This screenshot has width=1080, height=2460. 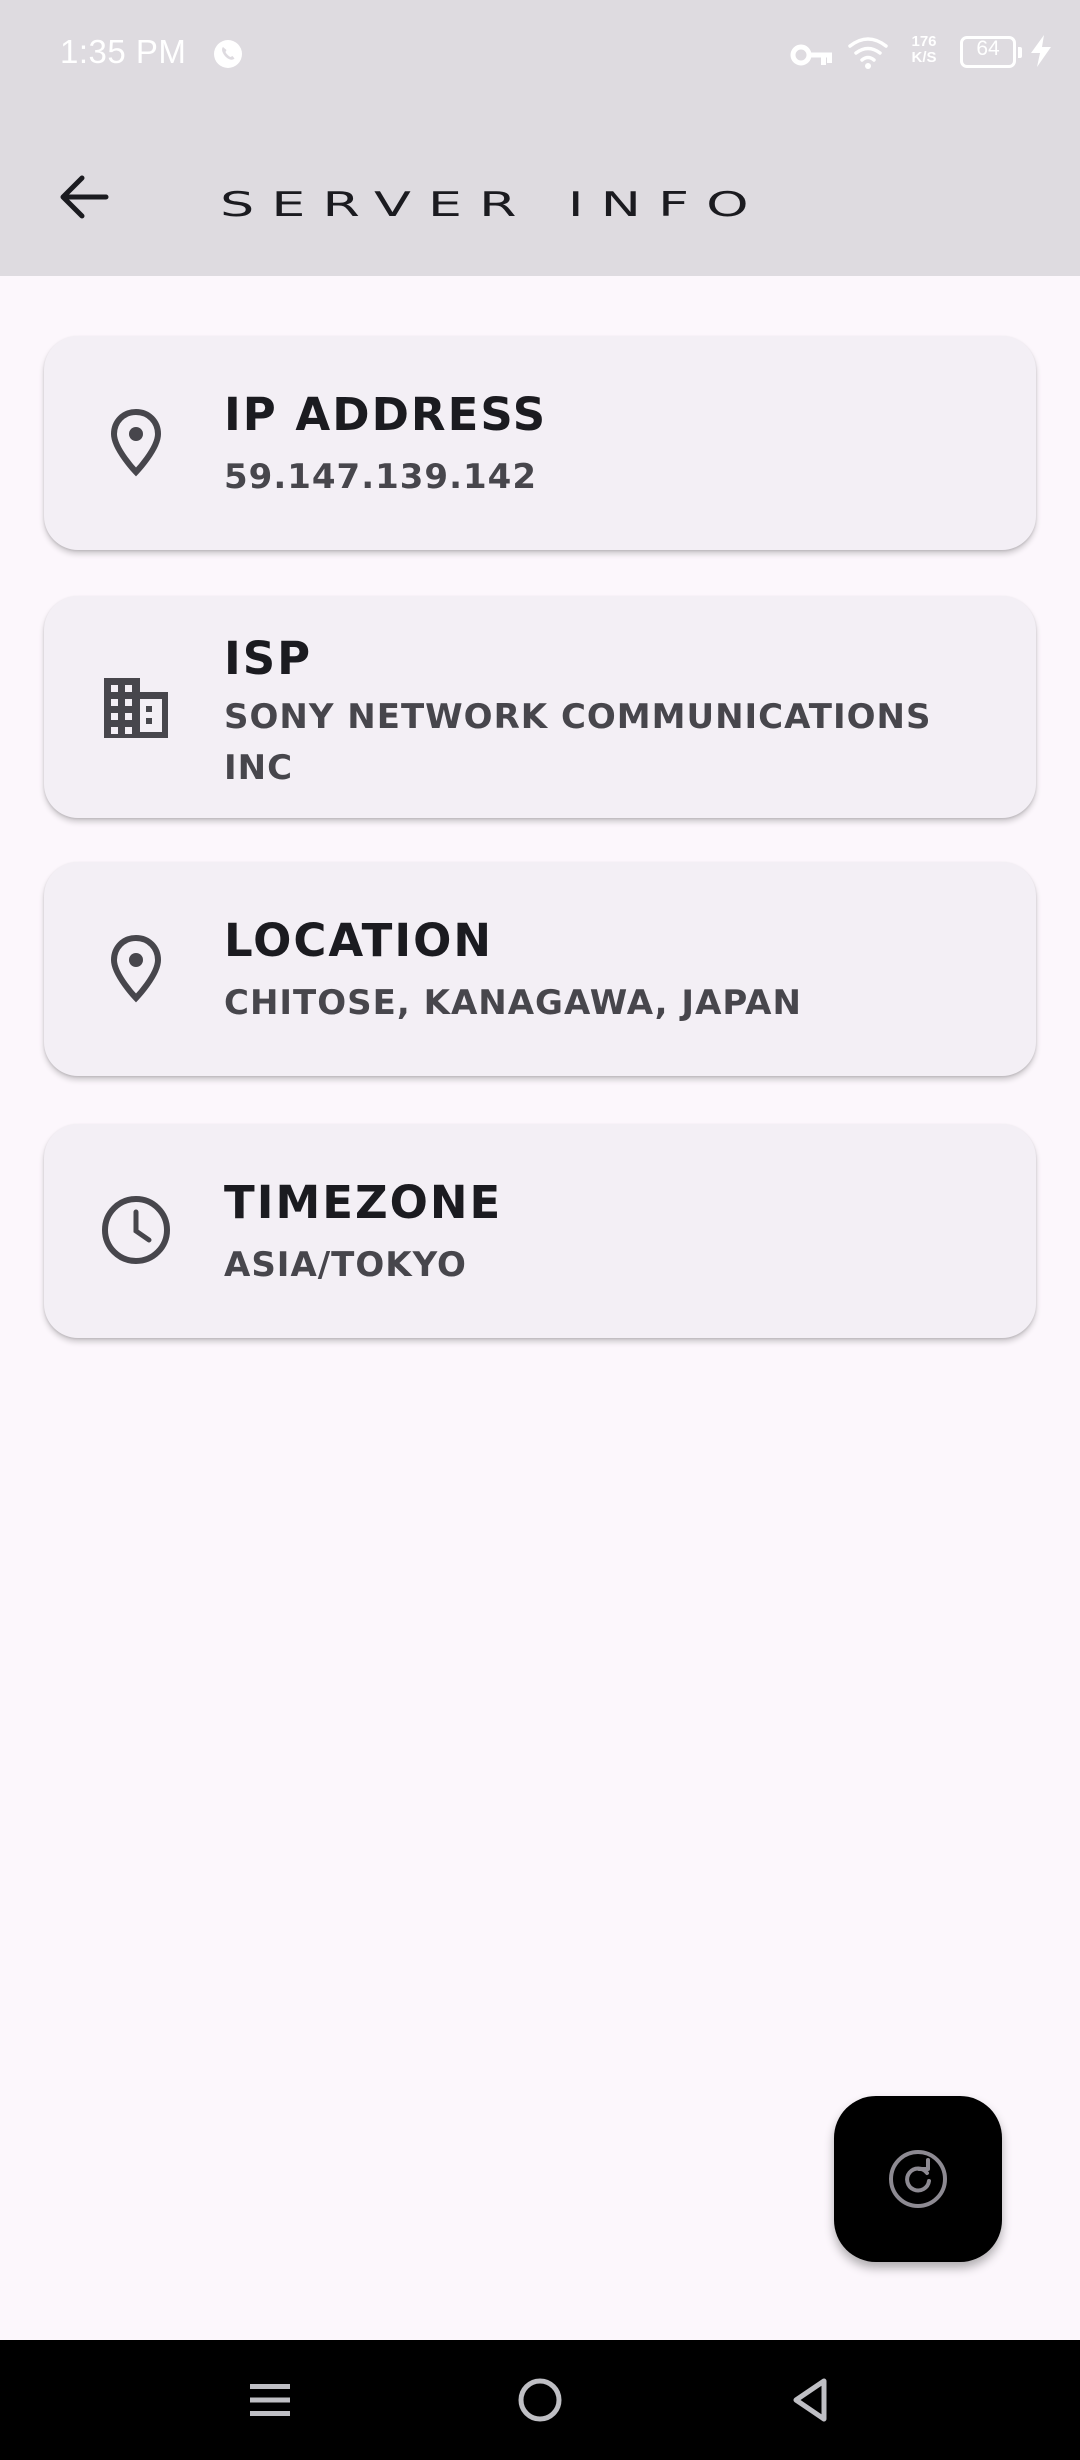 I want to click on isp-card: ISP SONY NETWORK COMMUNICATIONS INC, so click(x=540, y=707).